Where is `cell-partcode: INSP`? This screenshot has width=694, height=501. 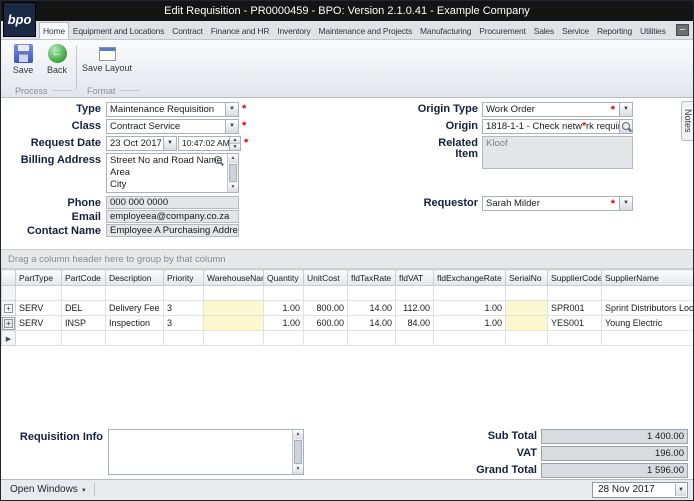 cell-partcode: INSP is located at coordinates (83, 323).